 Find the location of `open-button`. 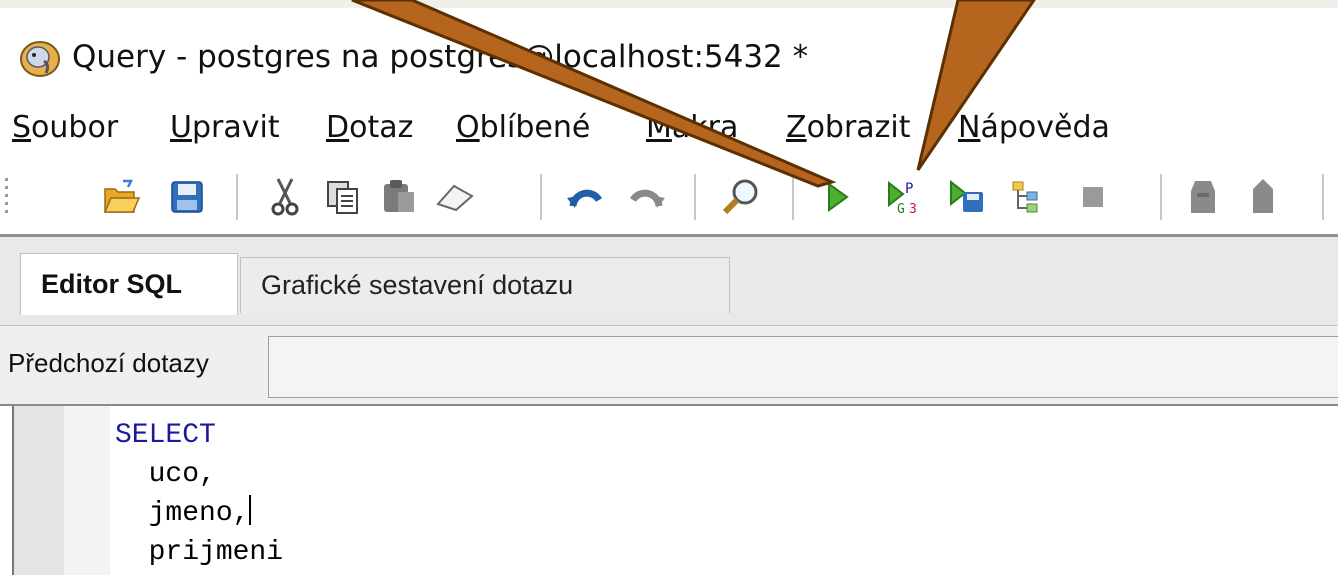

open-button is located at coordinates (121, 197).